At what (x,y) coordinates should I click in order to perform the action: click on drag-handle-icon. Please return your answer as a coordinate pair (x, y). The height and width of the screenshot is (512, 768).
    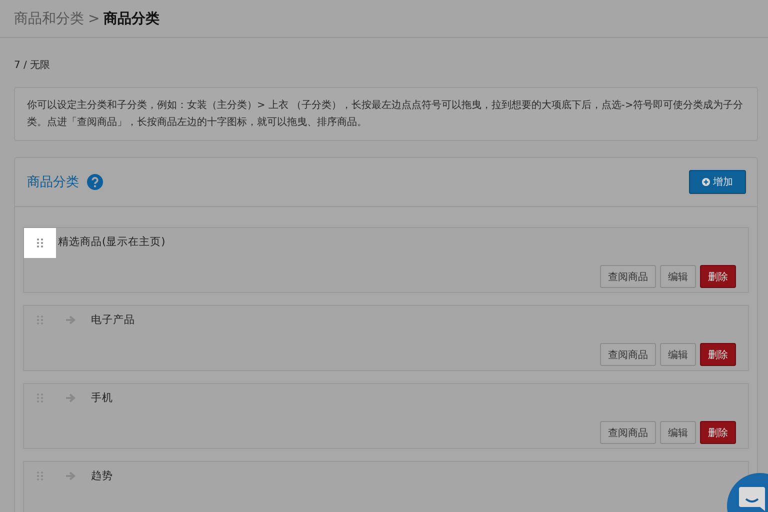
    Looking at the image, I should click on (40, 243).